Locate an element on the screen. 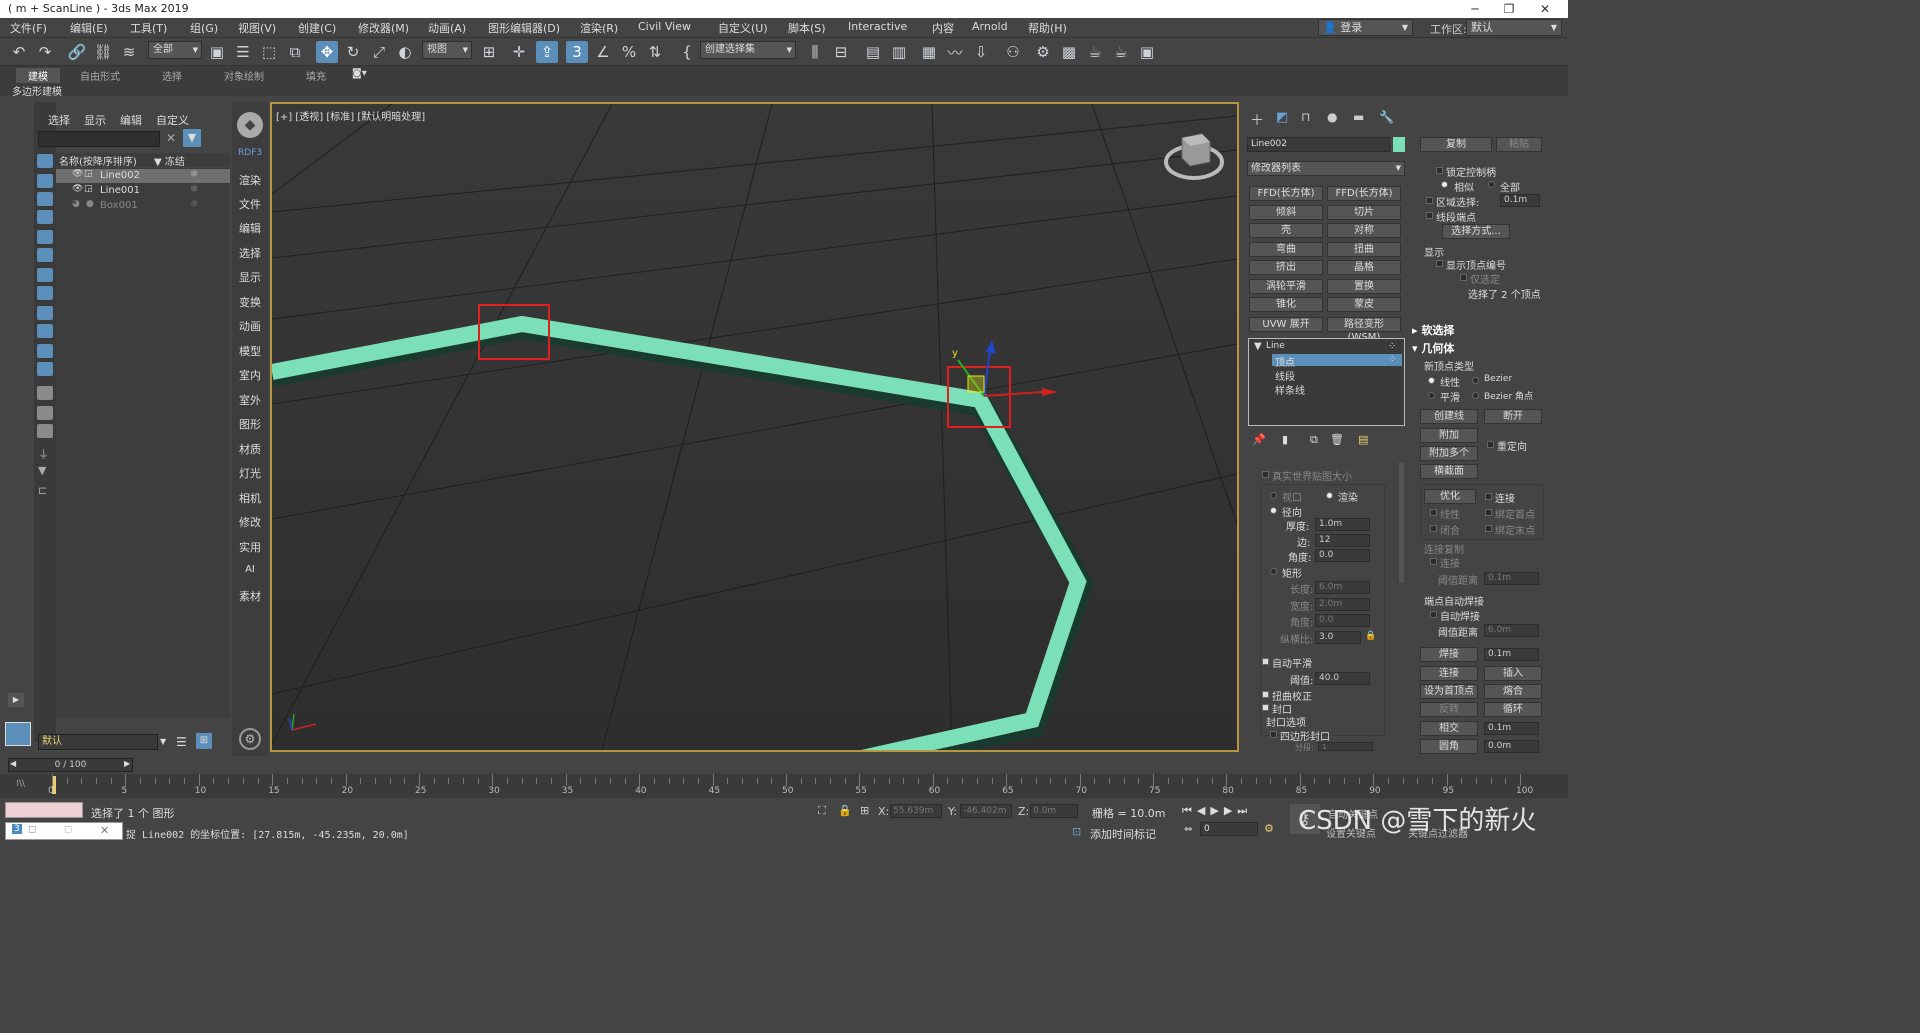 The width and height of the screenshot is (1920, 1033). explorer-search-input is located at coordinates (99, 139).